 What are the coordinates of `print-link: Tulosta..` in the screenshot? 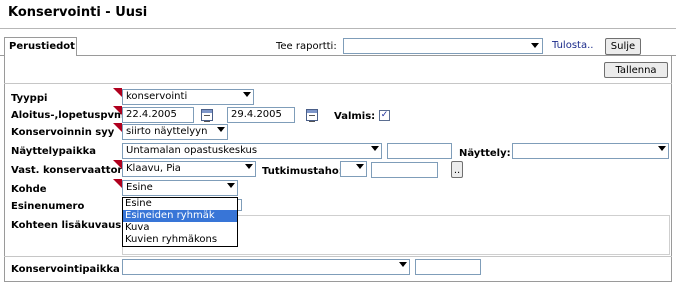 It's located at (572, 45).